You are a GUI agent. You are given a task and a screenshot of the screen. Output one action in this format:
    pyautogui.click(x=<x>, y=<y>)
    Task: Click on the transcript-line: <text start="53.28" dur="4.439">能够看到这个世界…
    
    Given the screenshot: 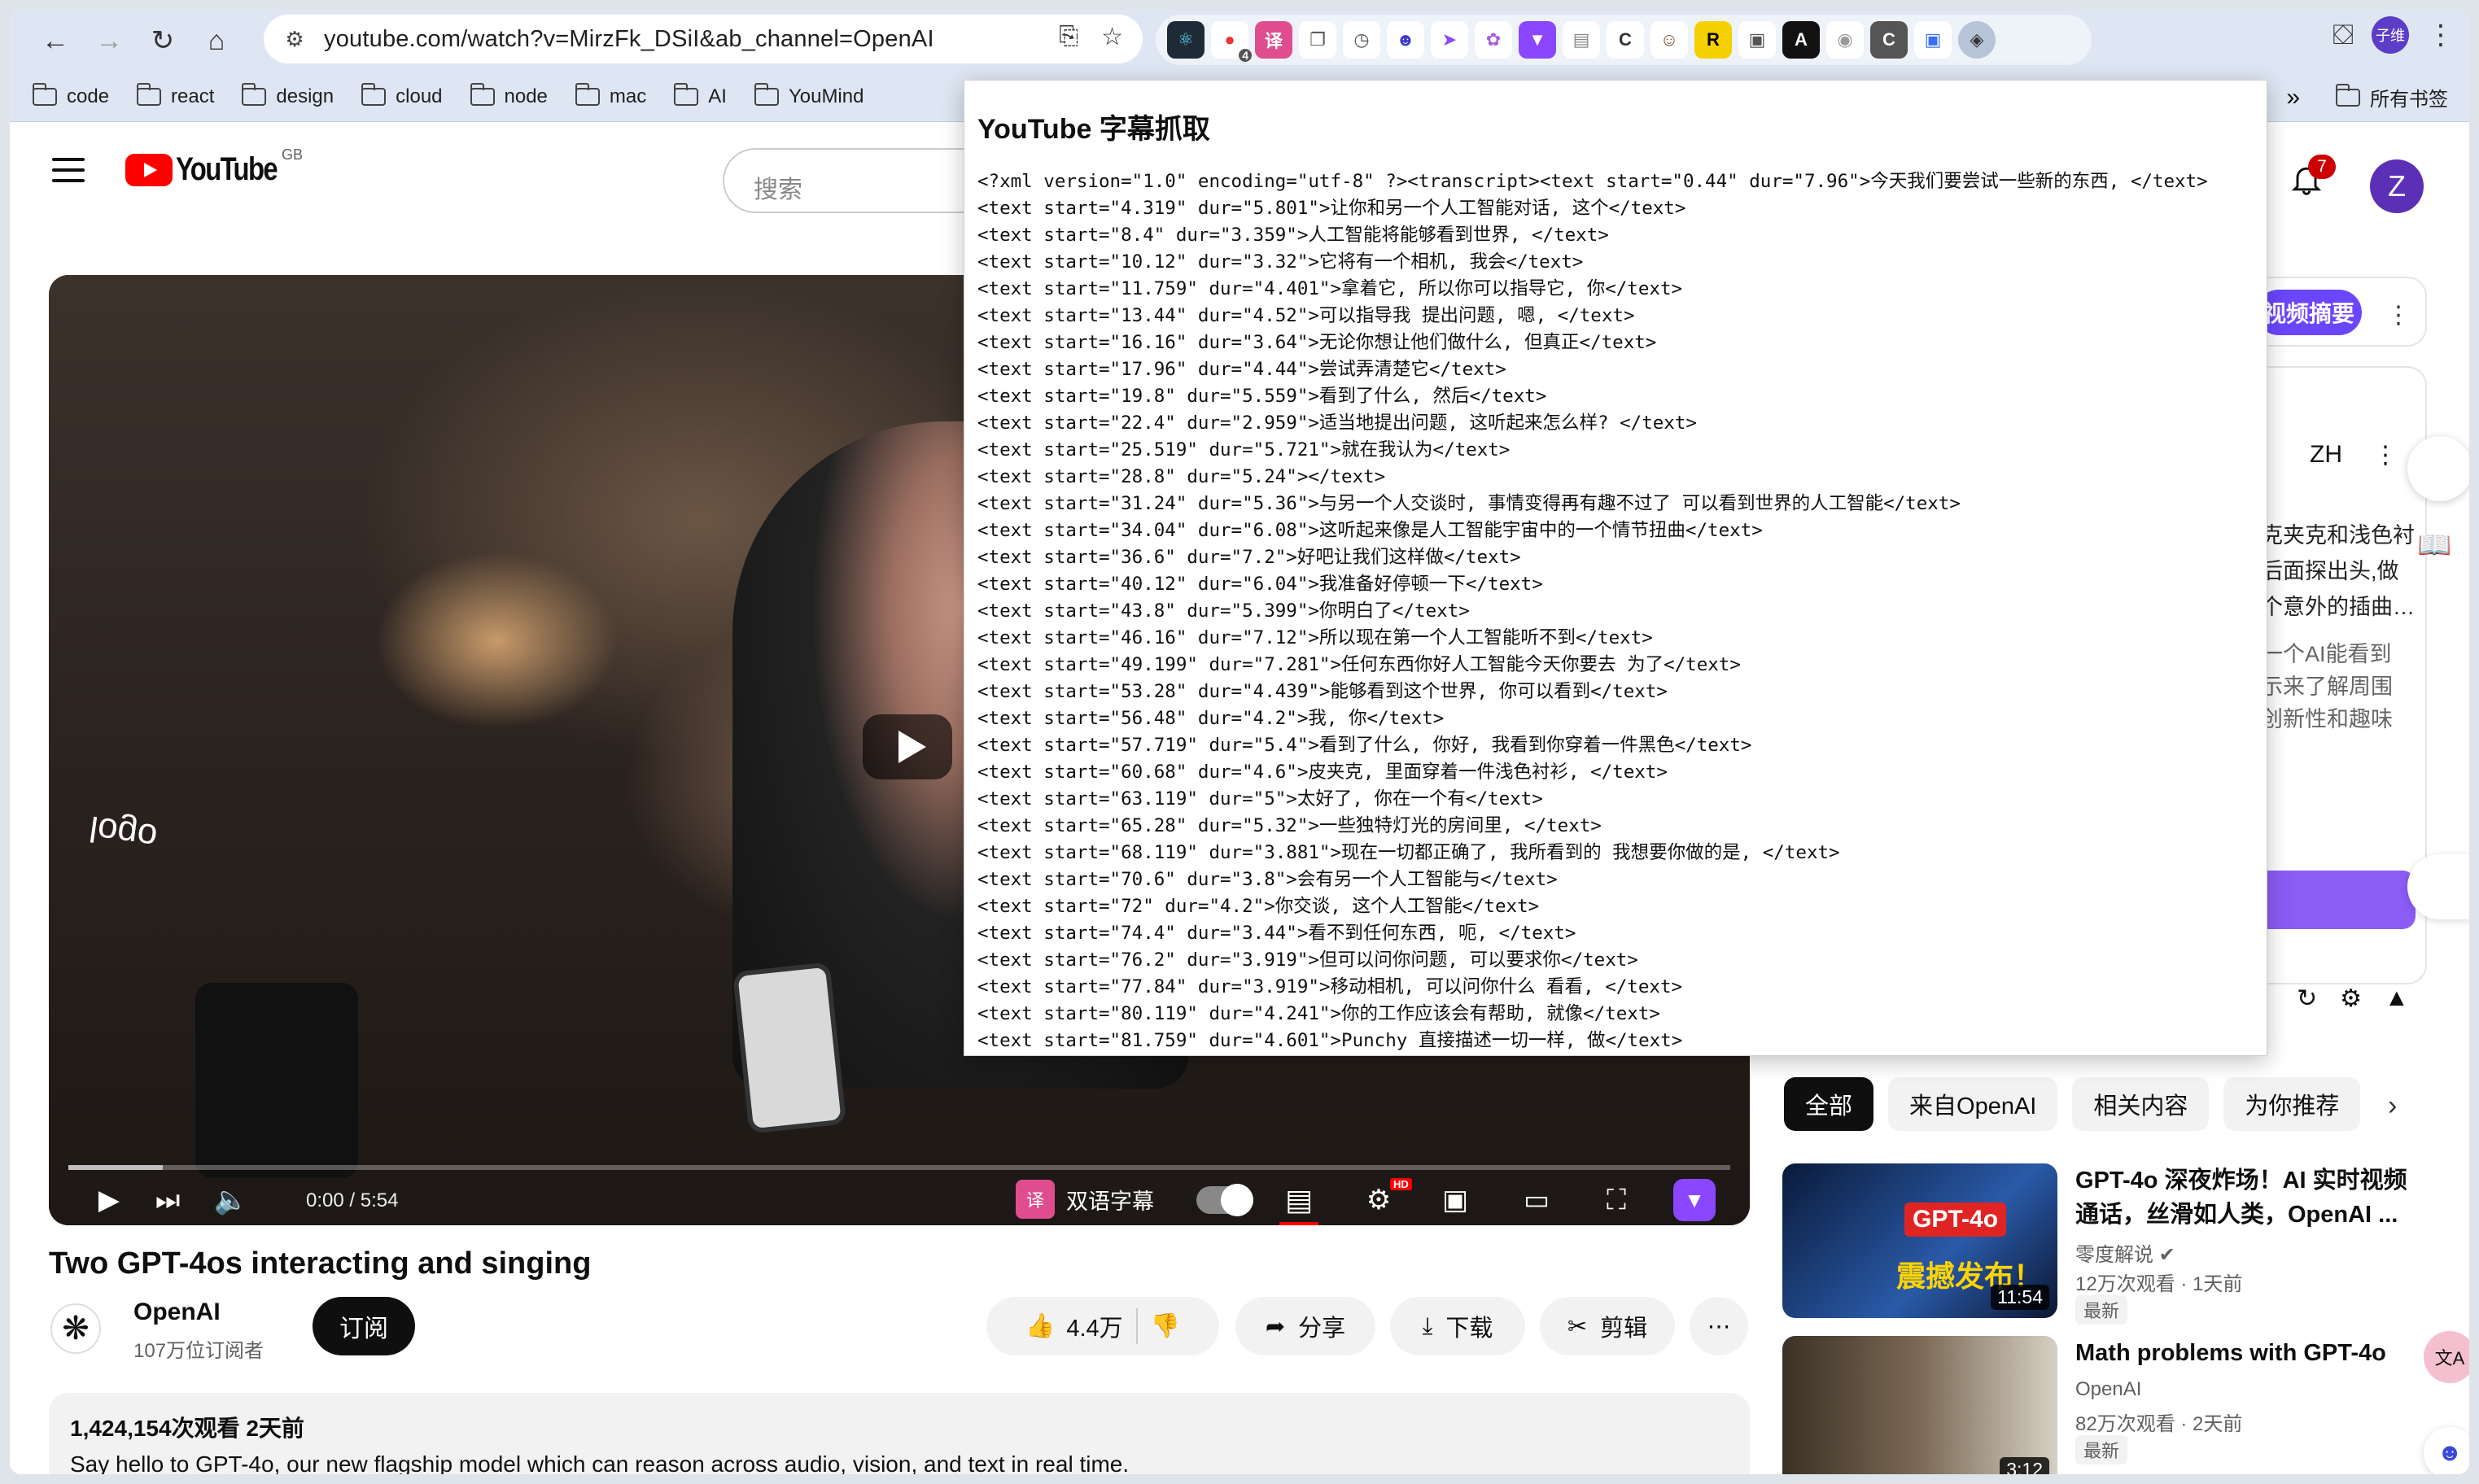 What is the action you would take?
    pyautogui.click(x=1322, y=692)
    